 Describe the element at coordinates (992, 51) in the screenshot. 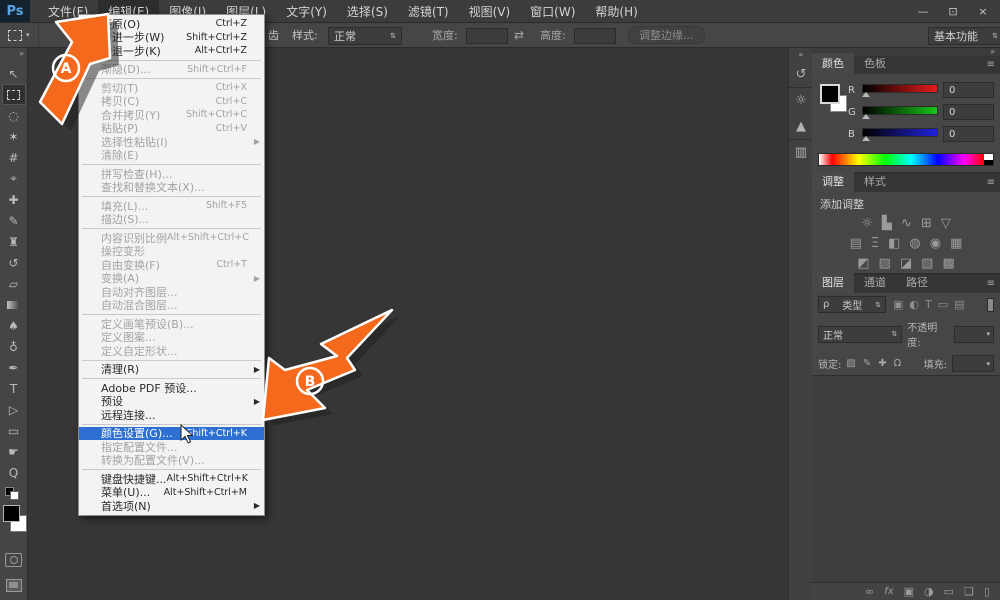

I see `collapse-to-icons-icon: »` at that location.